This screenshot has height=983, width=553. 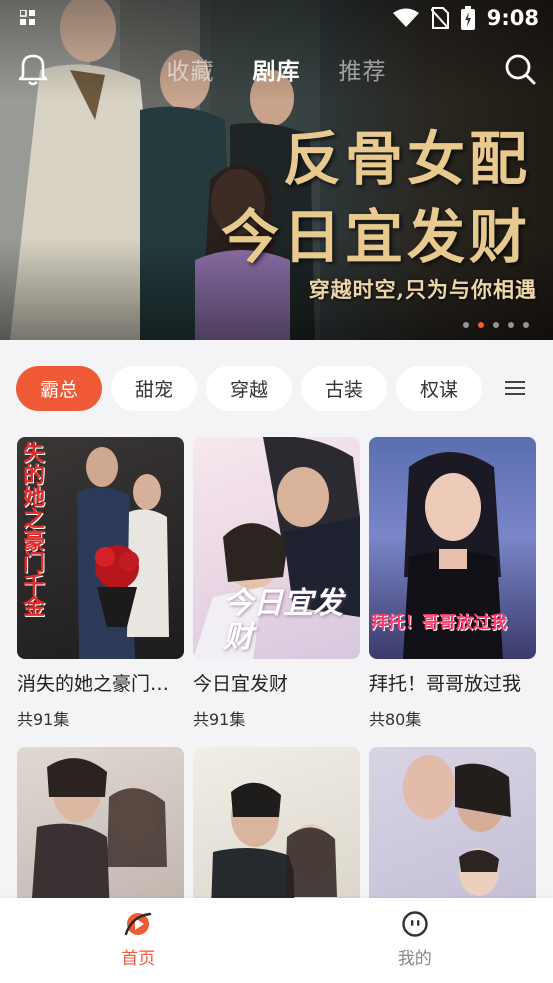 What do you see at coordinates (467, 18) in the screenshot?
I see `battery-charging-icon` at bounding box center [467, 18].